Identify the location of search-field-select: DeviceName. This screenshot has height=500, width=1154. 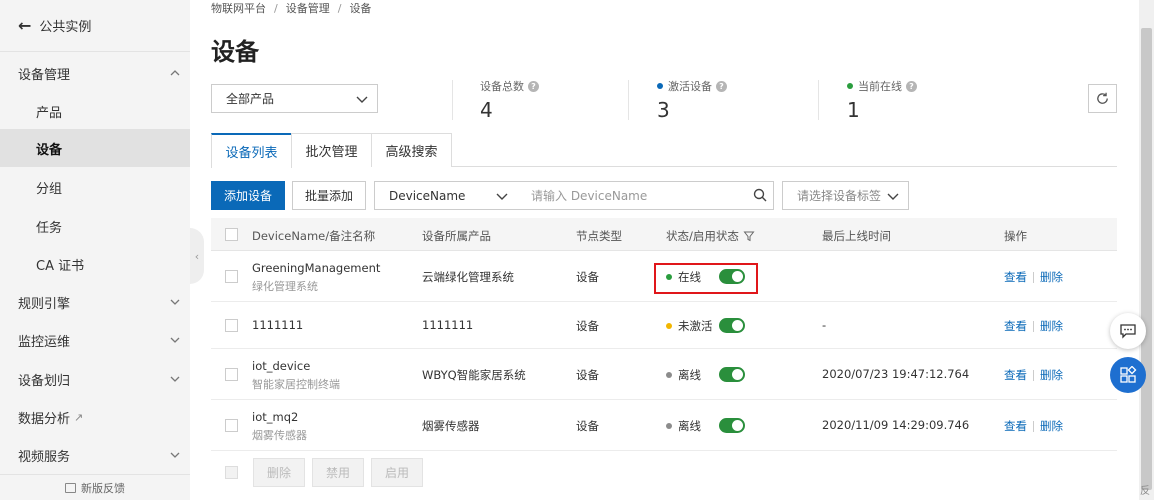
(446, 195).